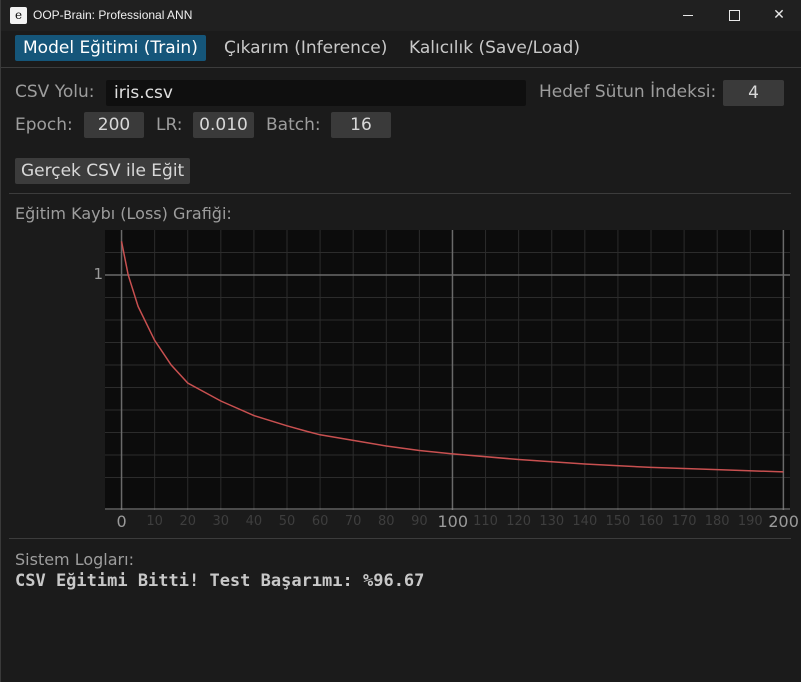 The height and width of the screenshot is (682, 801). What do you see at coordinates (618, 521) in the screenshot?
I see `x-tick-label-minor: 150` at bounding box center [618, 521].